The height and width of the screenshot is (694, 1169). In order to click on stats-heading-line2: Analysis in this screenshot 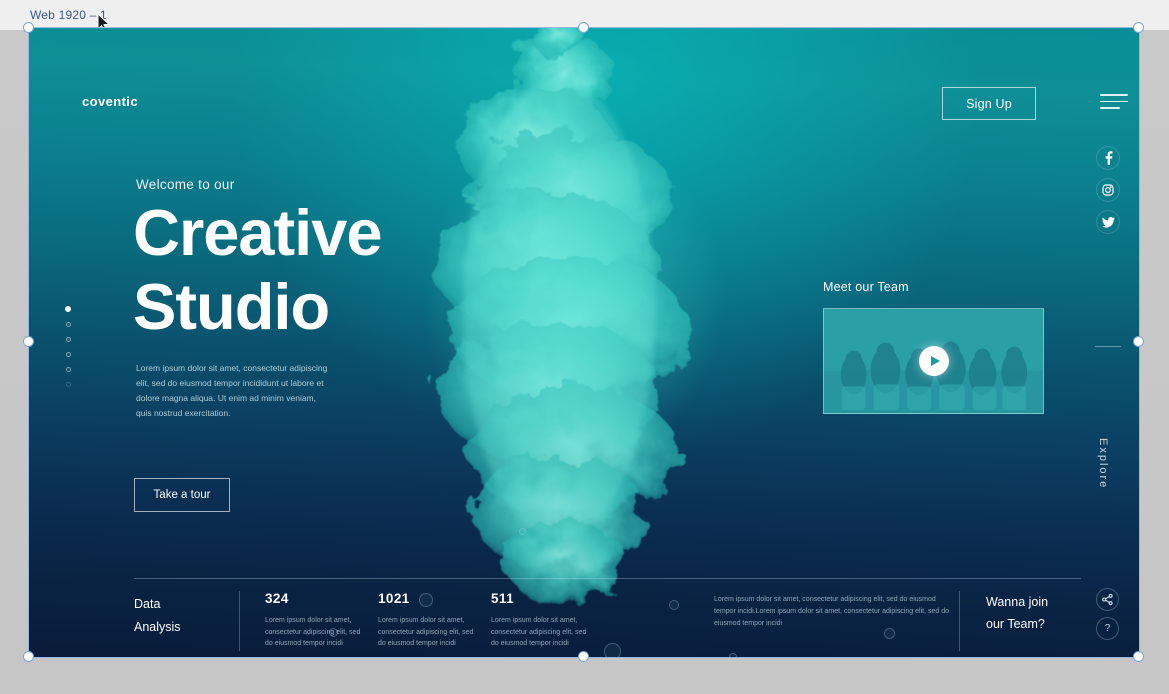, I will do `click(157, 627)`.